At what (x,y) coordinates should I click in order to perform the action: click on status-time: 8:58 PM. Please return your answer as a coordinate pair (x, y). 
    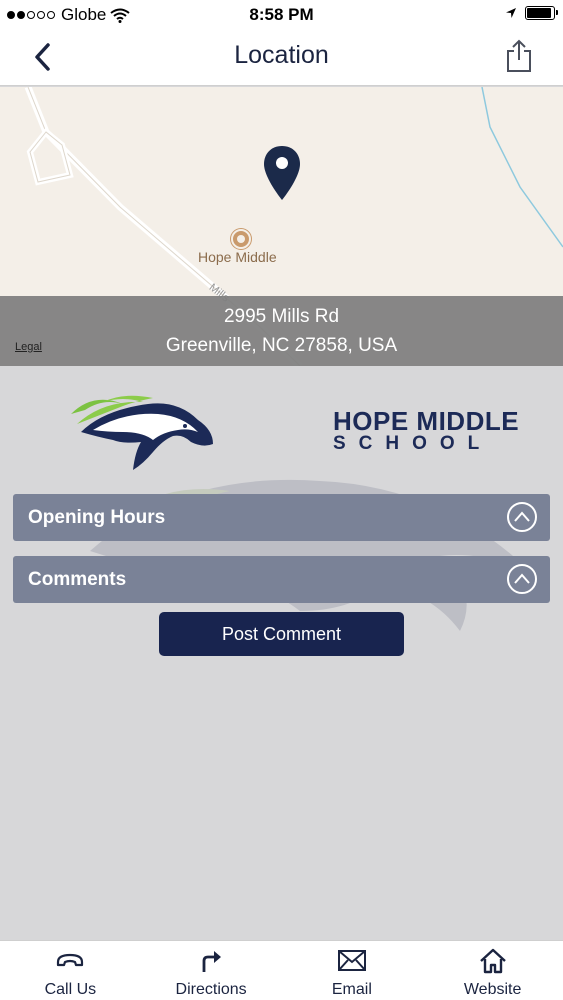
    Looking at the image, I should click on (281, 14).